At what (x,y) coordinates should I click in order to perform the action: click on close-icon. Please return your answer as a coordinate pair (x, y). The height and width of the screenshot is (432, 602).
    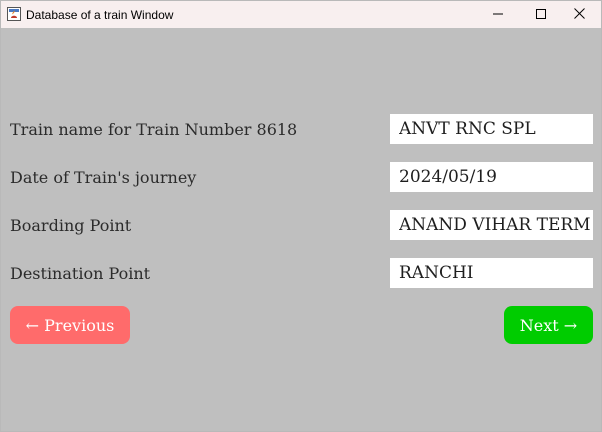
    Looking at the image, I should click on (579, 14).